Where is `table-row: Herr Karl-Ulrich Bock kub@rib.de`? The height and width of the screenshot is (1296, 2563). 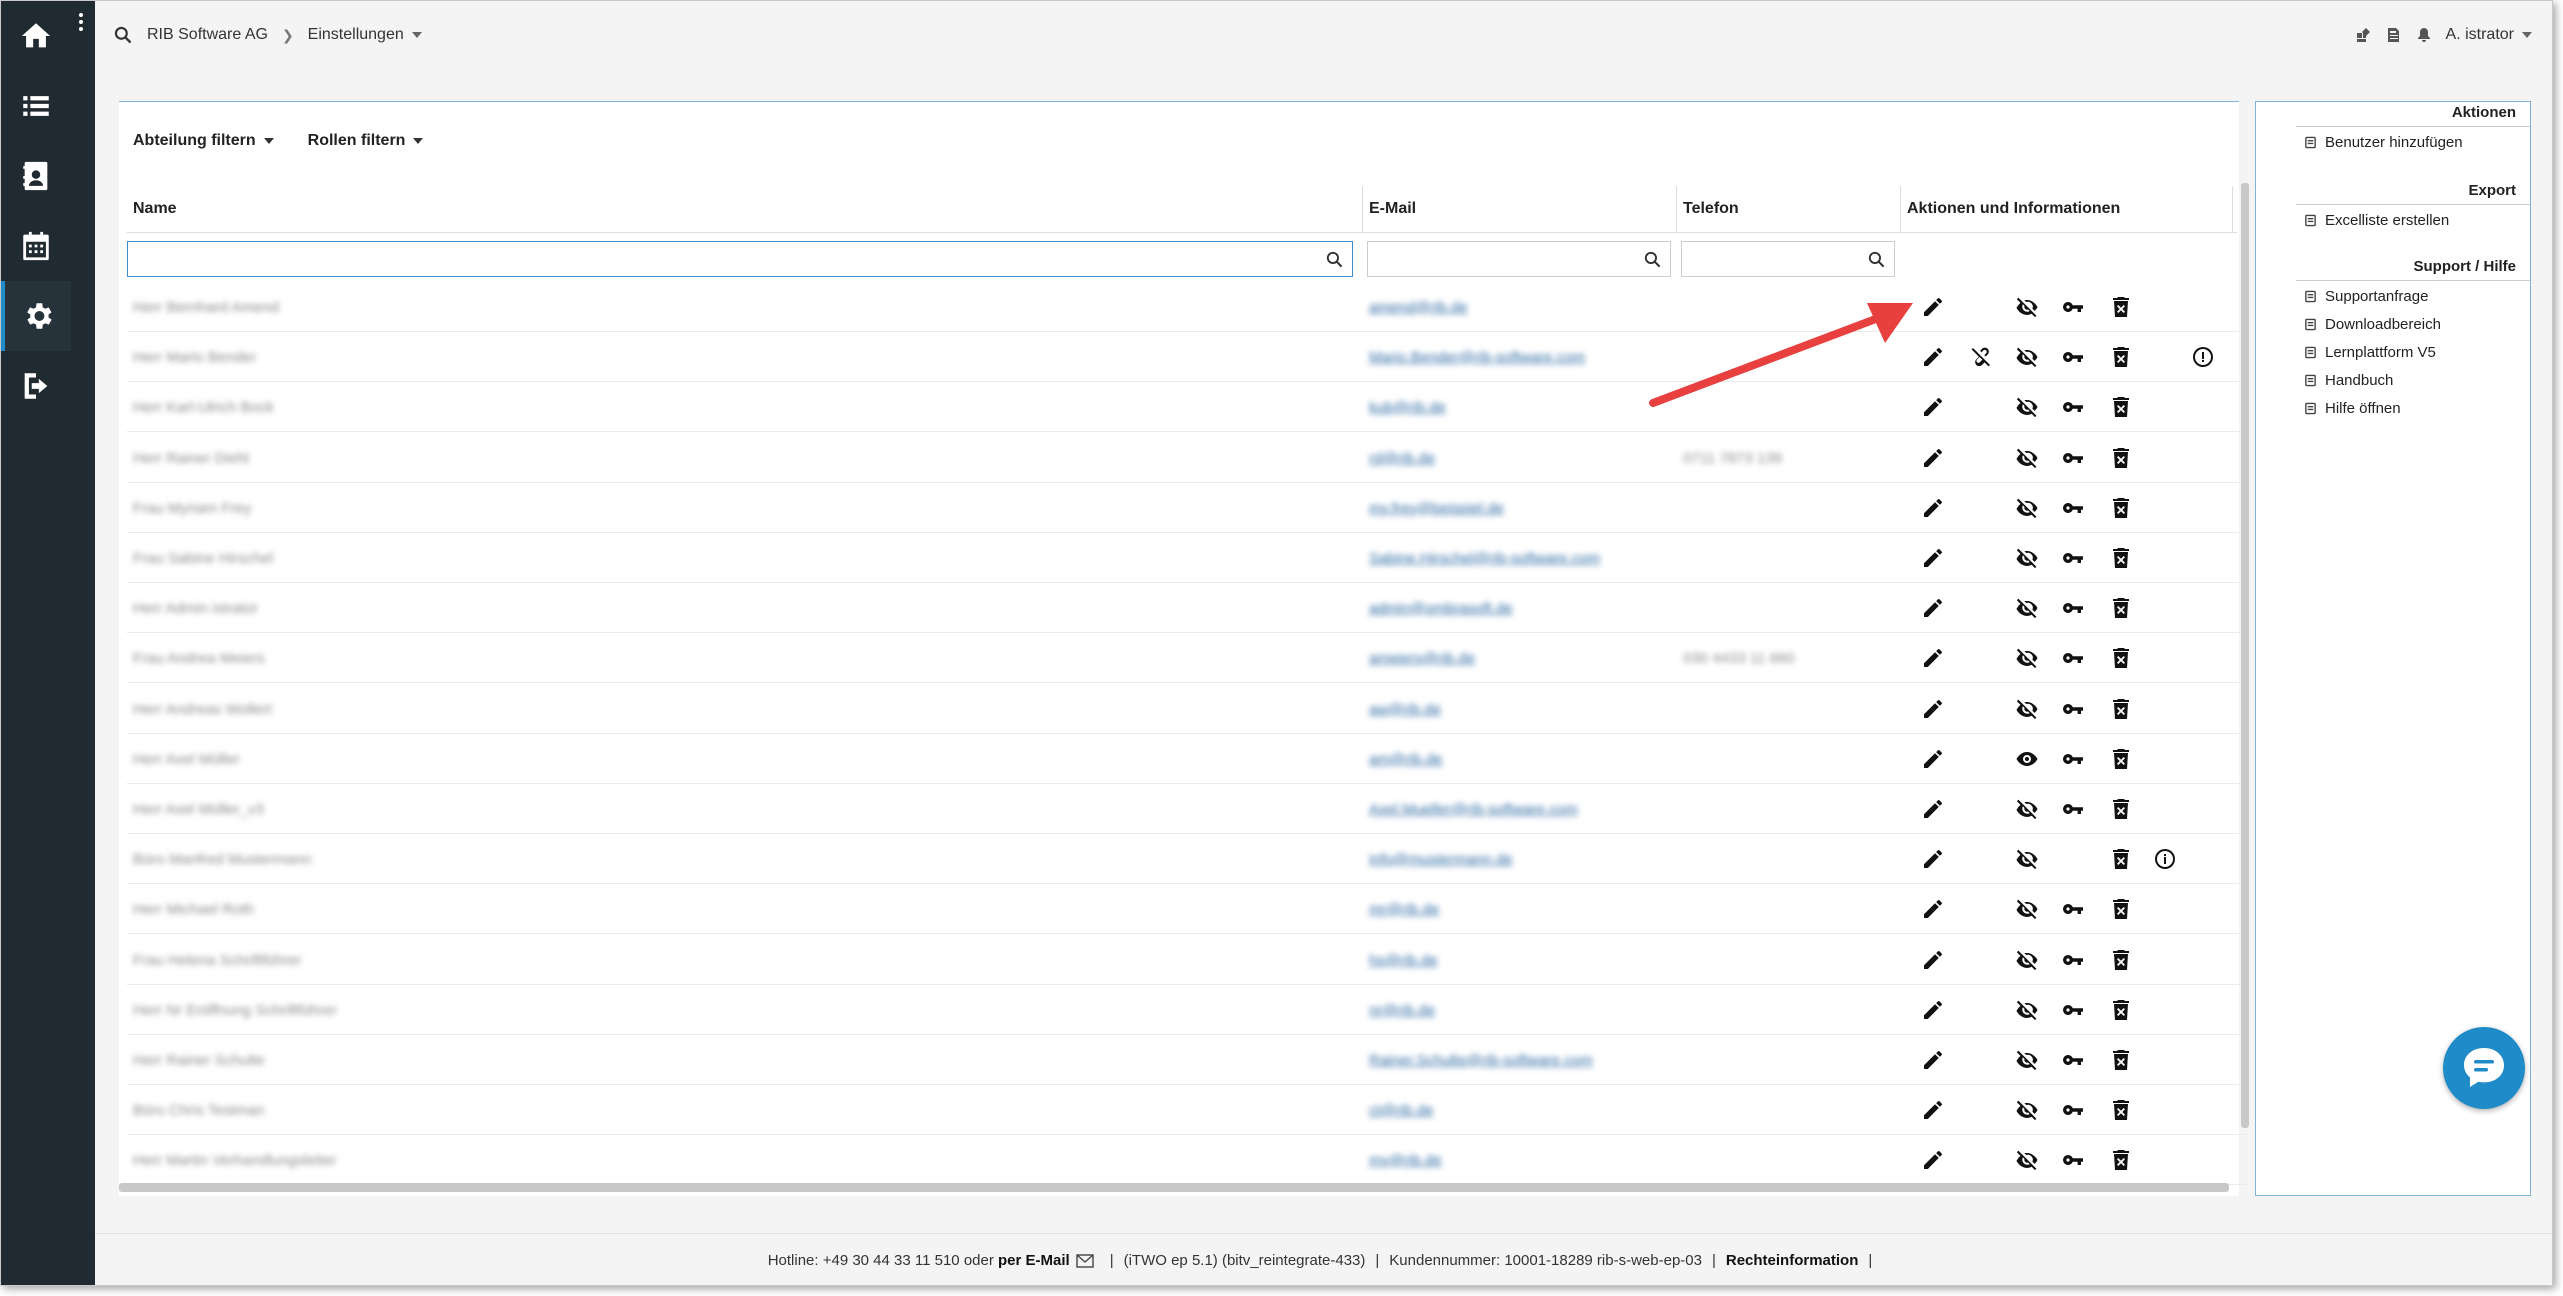 table-row: Herr Karl-Ulrich Bock kub@rib.de is located at coordinates (1187, 407).